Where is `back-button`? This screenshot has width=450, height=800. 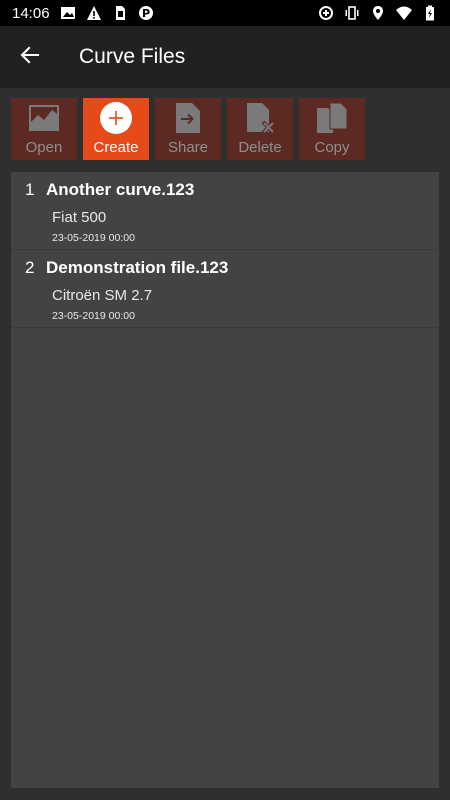
back-button is located at coordinates (30, 57).